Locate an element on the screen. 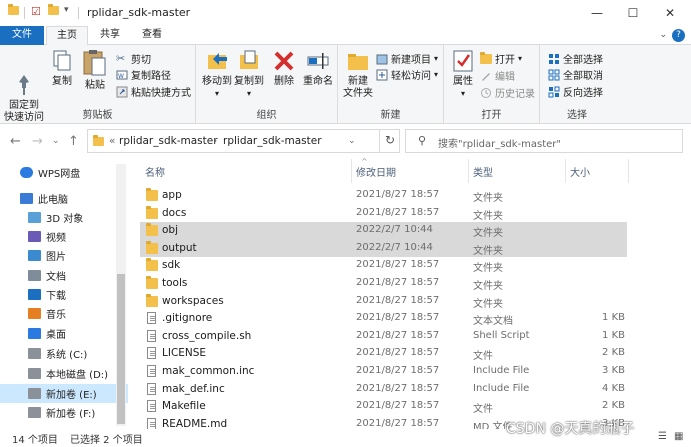 This screenshot has width=691, height=447. sidebar-item: 3D 对象 is located at coordinates (64, 217).